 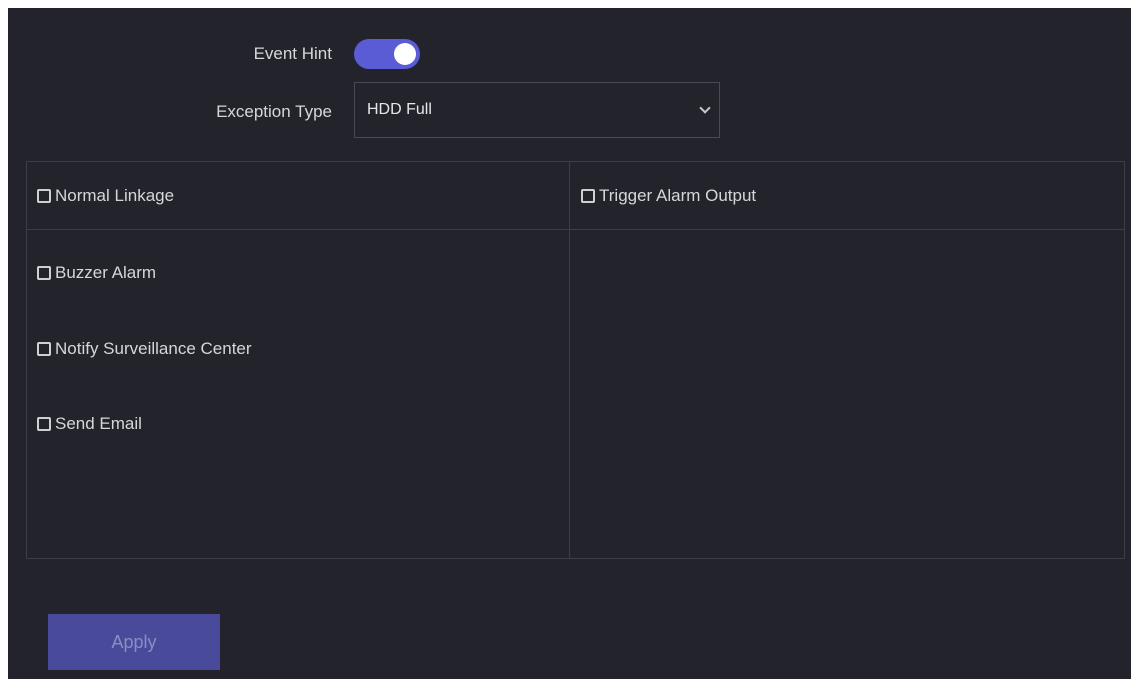 What do you see at coordinates (387, 54) in the screenshot?
I see `event-hint-toggle` at bounding box center [387, 54].